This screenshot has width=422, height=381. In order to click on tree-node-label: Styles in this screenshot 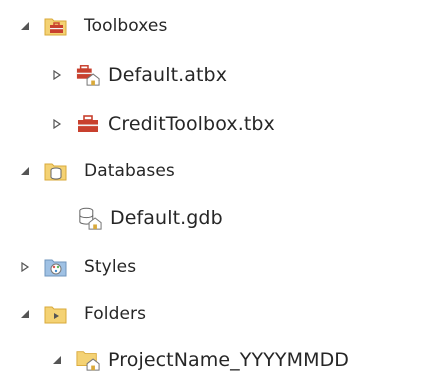, I will do `click(110, 267)`.